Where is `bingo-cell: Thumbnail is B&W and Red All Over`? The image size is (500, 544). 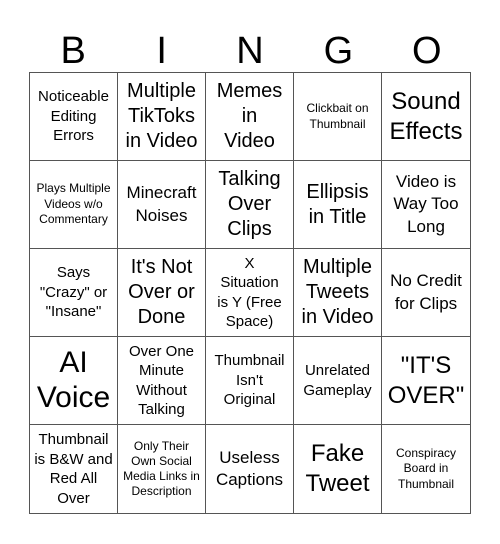
bingo-cell: Thumbnail is B&W and Red All Over is located at coordinates (74, 469).